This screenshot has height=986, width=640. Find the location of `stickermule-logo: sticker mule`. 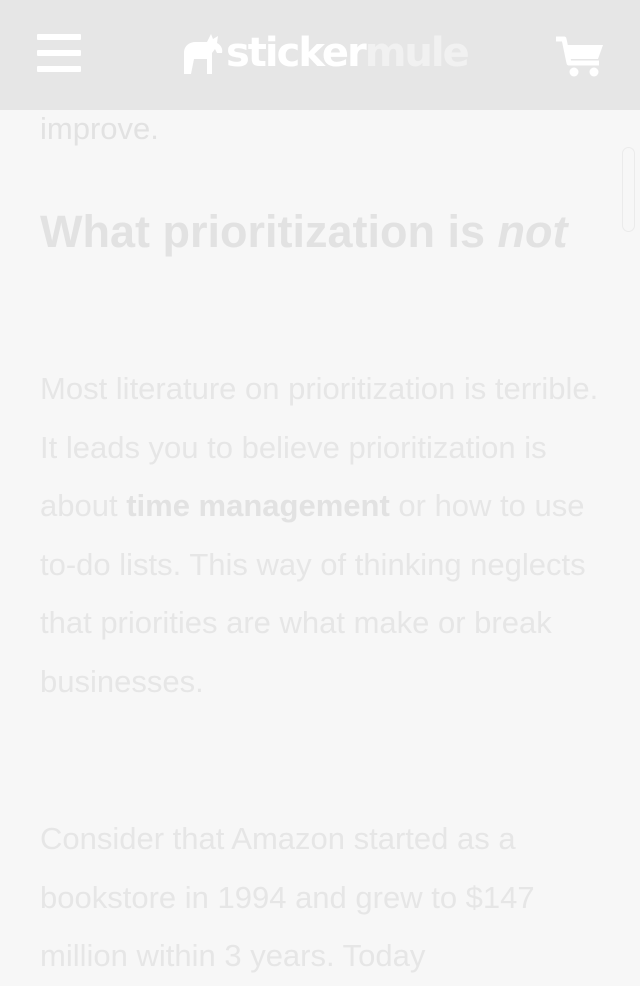

stickermule-logo: sticker mule is located at coordinates (324, 53).